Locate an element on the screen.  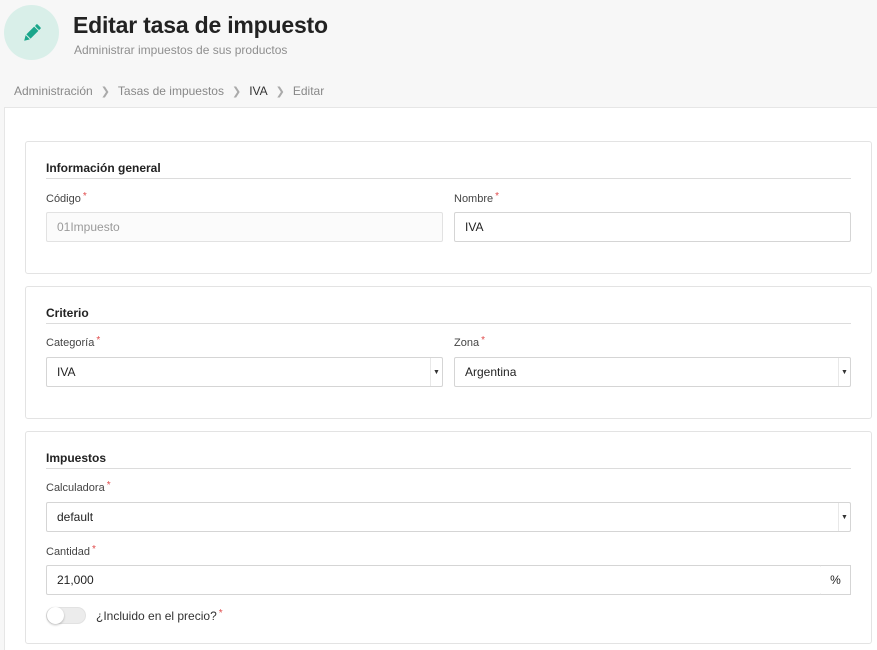
name-label-text: Nombre is located at coordinates (474, 199).